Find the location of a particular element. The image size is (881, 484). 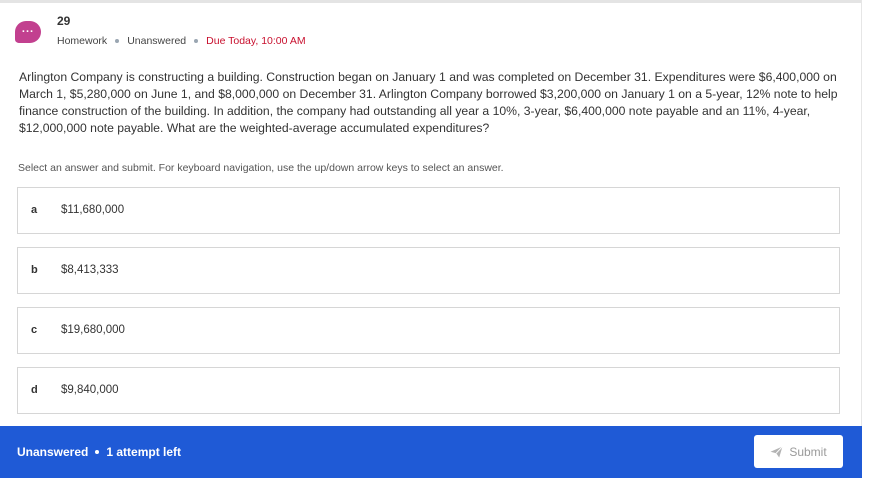

option-letter: a is located at coordinates (34, 210).